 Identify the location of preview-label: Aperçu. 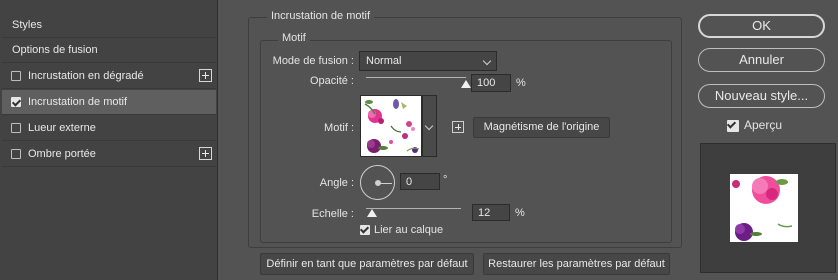
(763, 125).